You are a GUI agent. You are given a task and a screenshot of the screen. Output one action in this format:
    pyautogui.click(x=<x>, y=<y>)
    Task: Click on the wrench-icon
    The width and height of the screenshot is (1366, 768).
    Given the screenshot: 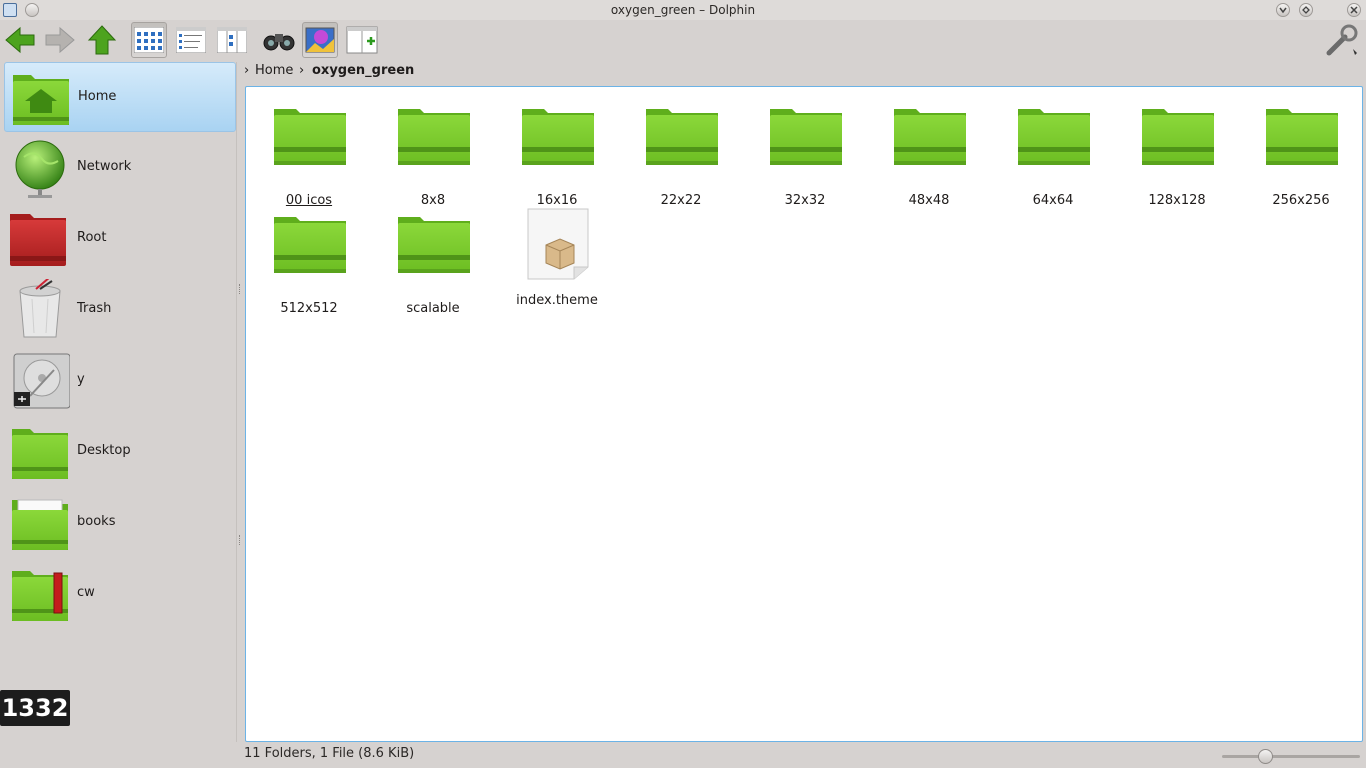 What is the action you would take?
    pyautogui.click(x=1342, y=40)
    